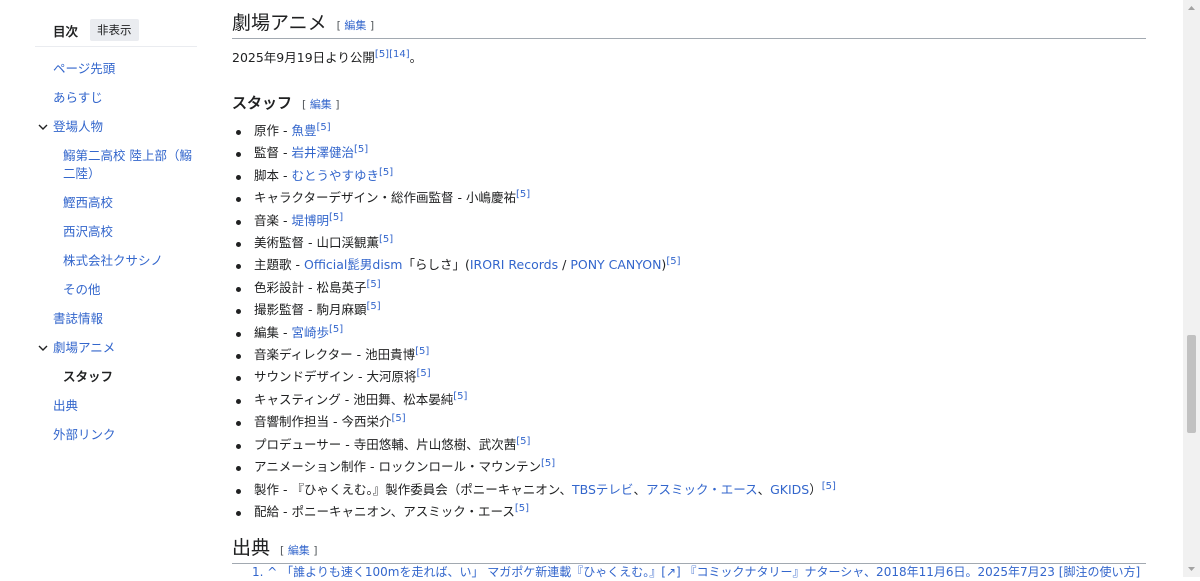  I want to click on staff-link: GKIDS, so click(789, 489).